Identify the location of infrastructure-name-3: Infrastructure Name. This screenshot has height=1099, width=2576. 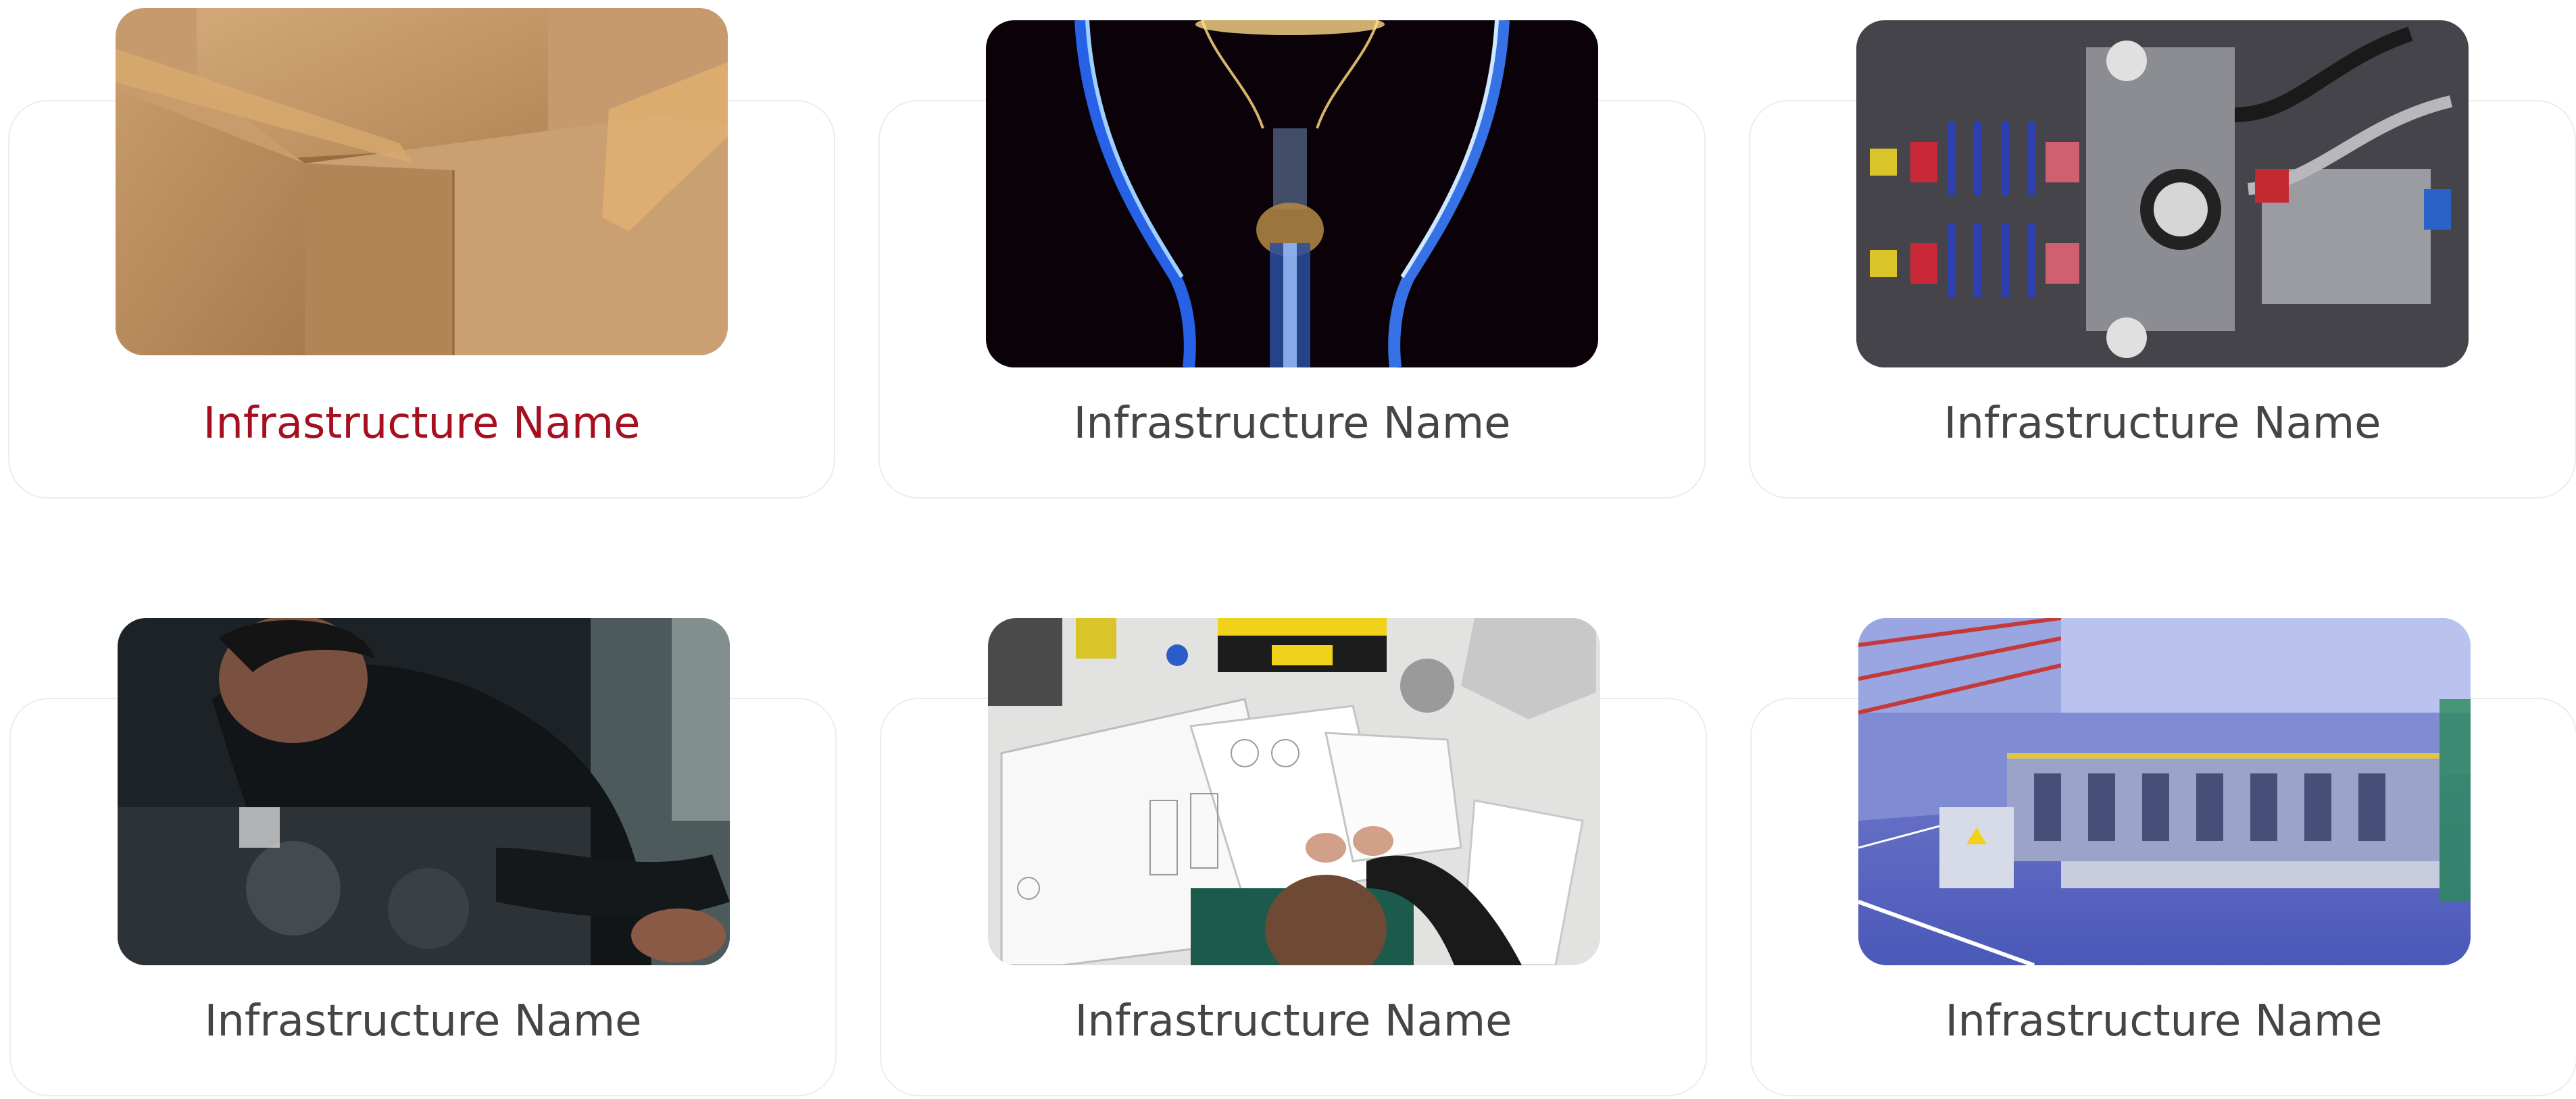
(2162, 424).